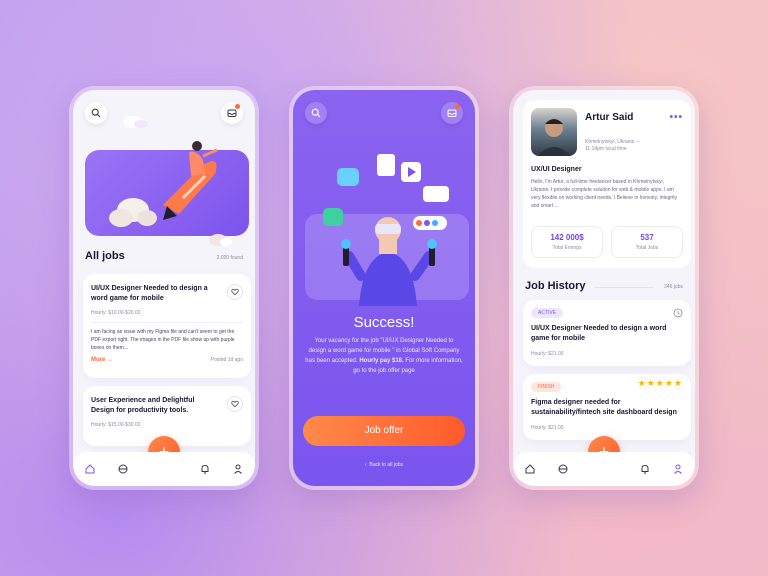 The height and width of the screenshot is (576, 768). What do you see at coordinates (105, 256) in the screenshot?
I see `all-jobs-title: All jobs` at bounding box center [105, 256].